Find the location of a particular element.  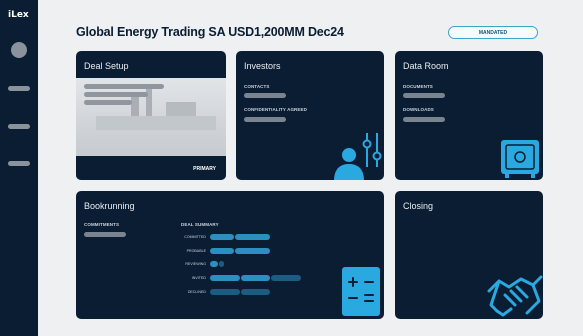

summary-row-label: REVIEWING is located at coordinates (195, 264).